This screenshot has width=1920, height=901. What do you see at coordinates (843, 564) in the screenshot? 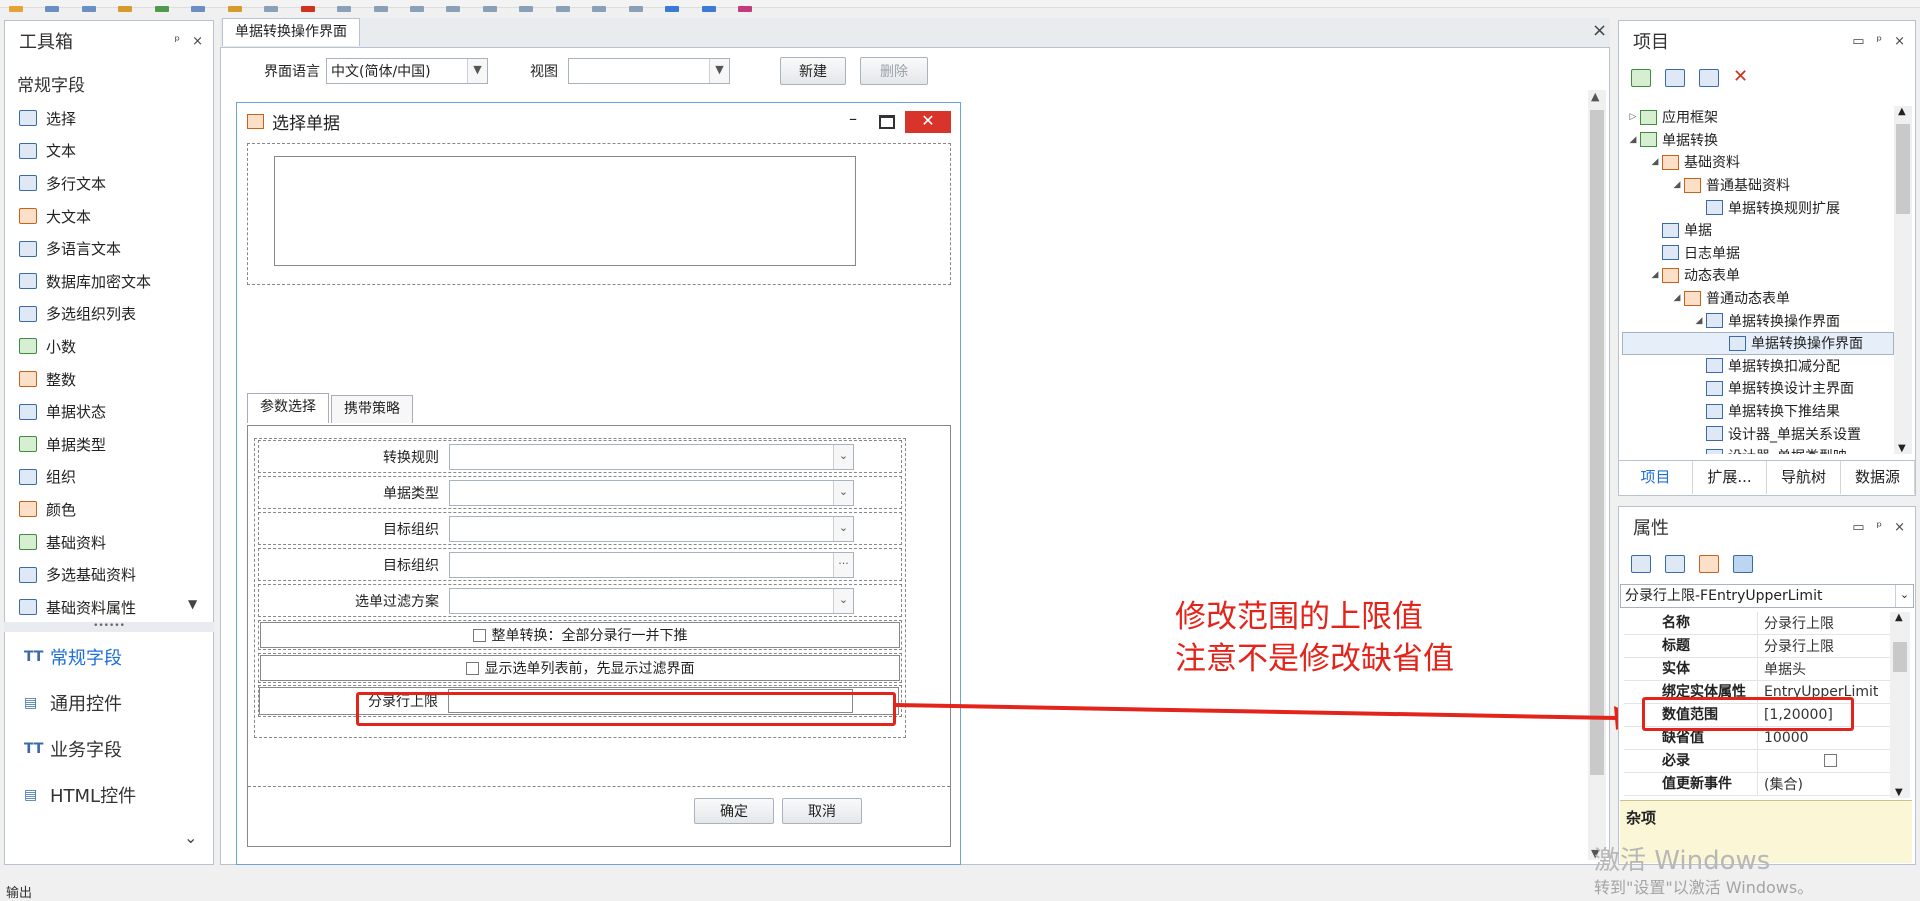
I see `ellipsis-icon: ···` at bounding box center [843, 564].